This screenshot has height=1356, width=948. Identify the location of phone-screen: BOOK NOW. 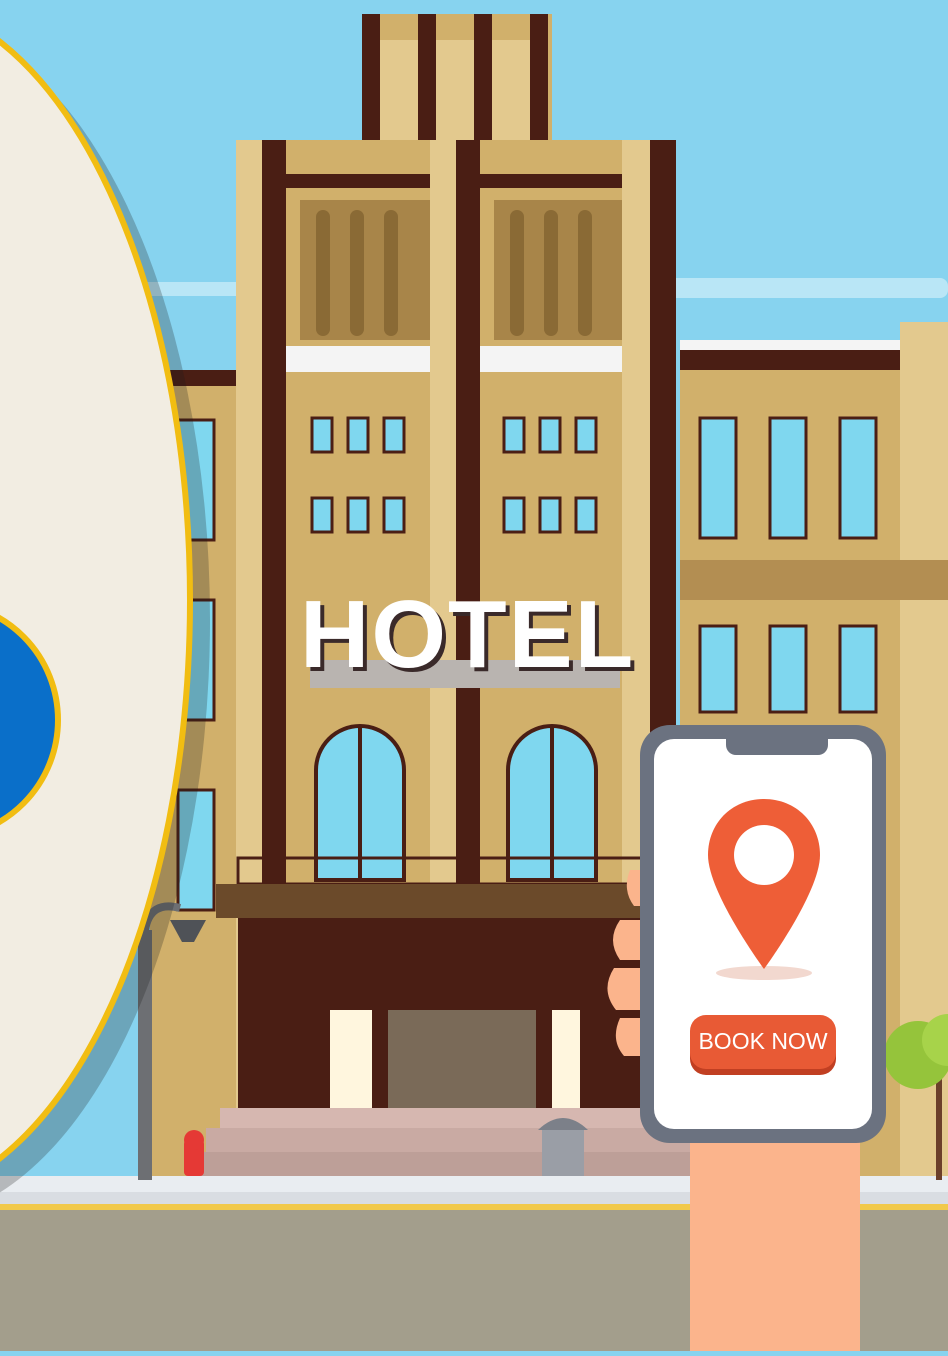
(763, 933).